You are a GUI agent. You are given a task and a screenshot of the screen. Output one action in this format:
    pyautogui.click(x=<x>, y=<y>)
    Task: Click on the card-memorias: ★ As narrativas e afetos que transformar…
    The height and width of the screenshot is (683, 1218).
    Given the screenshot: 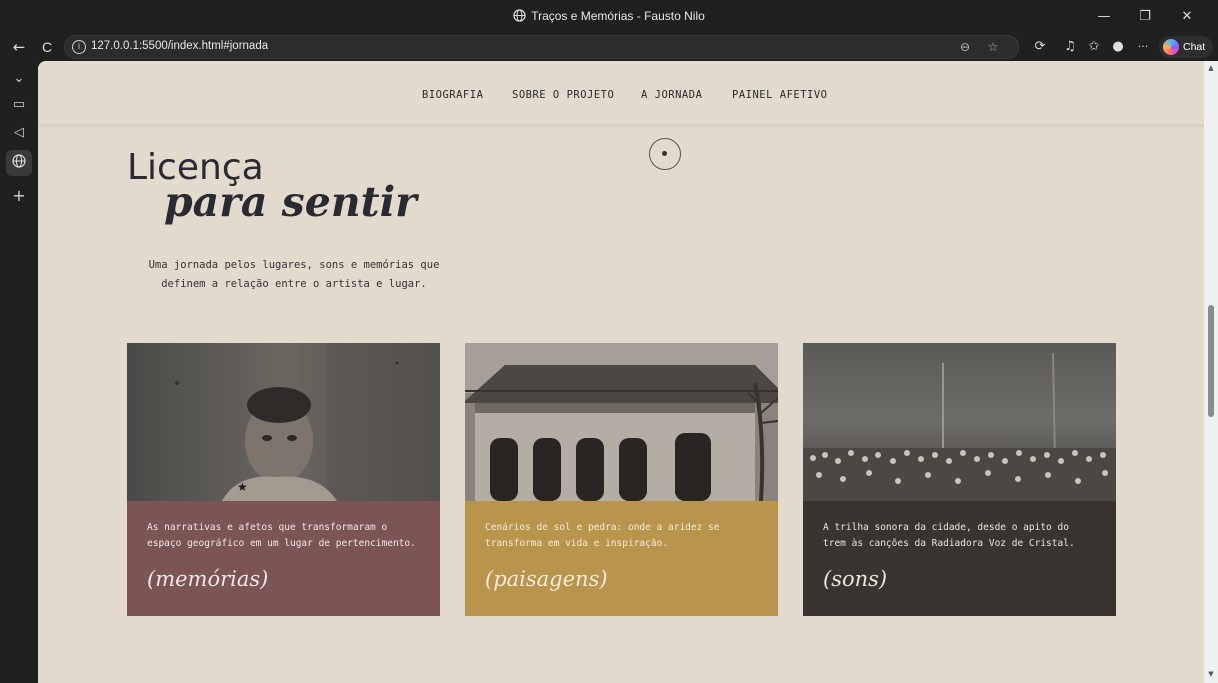 What is the action you would take?
    pyautogui.click(x=283, y=479)
    